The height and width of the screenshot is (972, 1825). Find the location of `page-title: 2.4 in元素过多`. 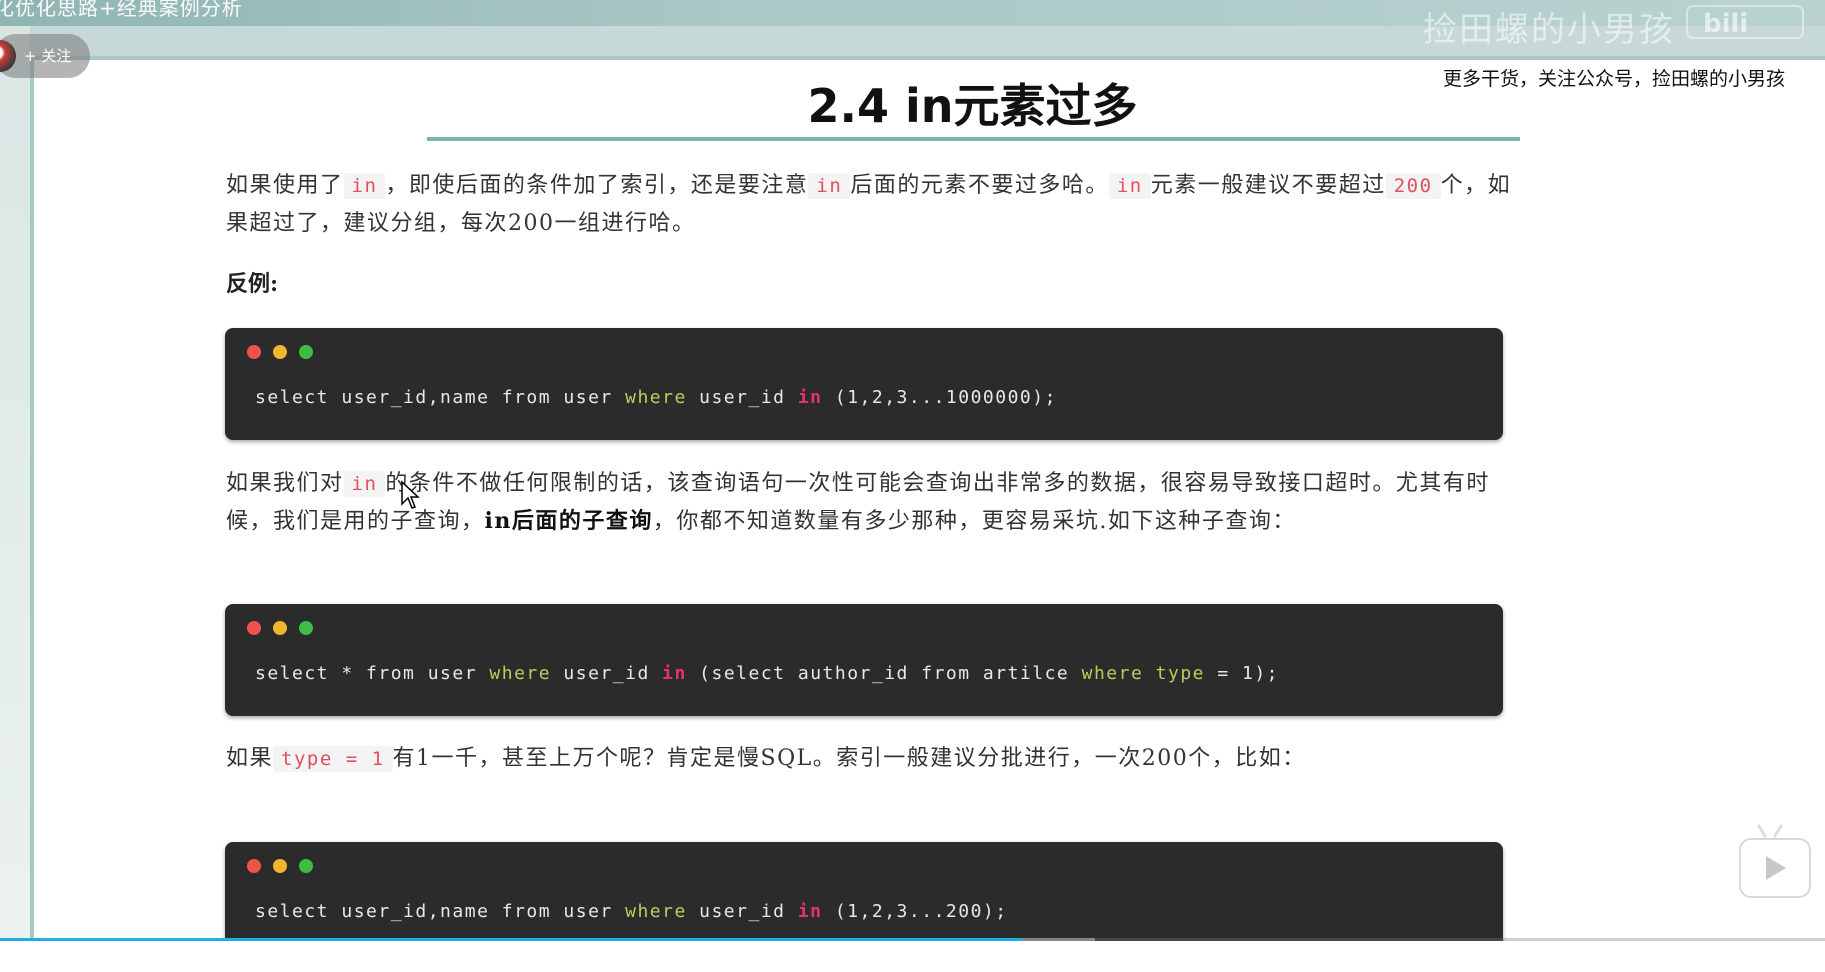

page-title: 2.4 in元素过多 is located at coordinates (972, 106).